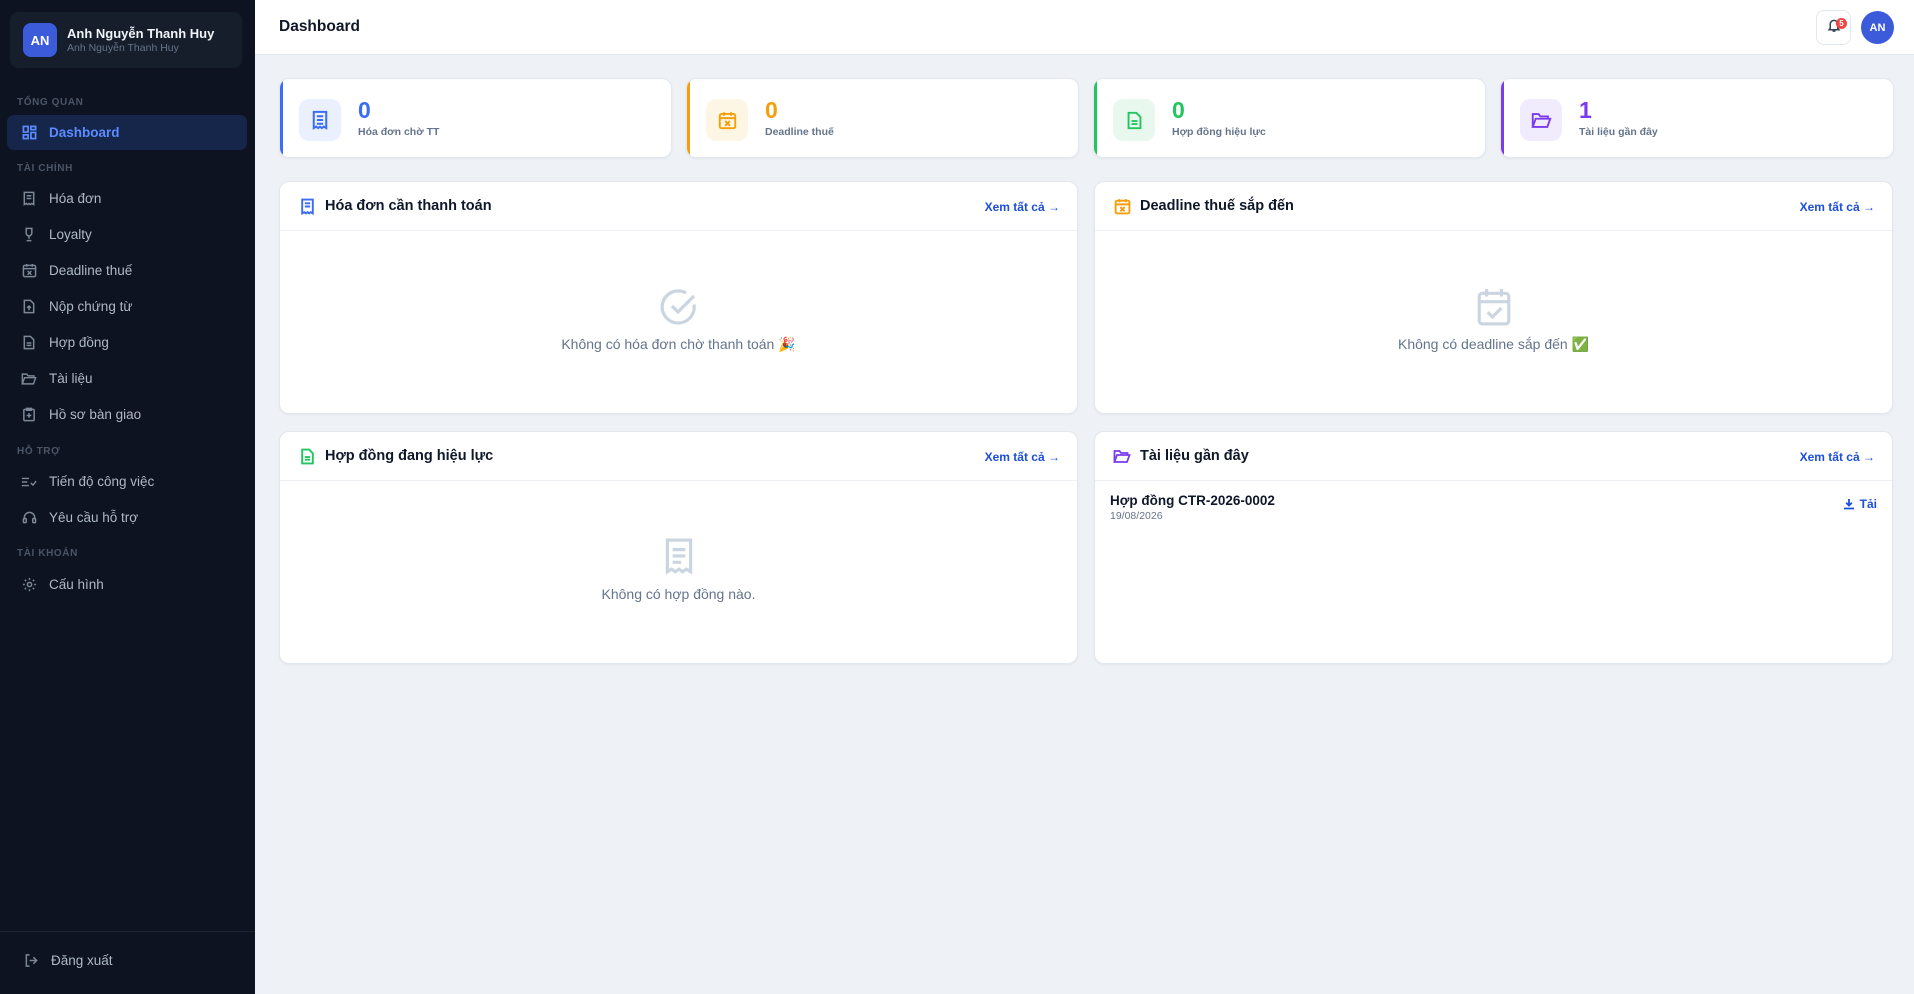 The image size is (1914, 994). What do you see at coordinates (31, 961) in the screenshot?
I see `logout-icon` at bounding box center [31, 961].